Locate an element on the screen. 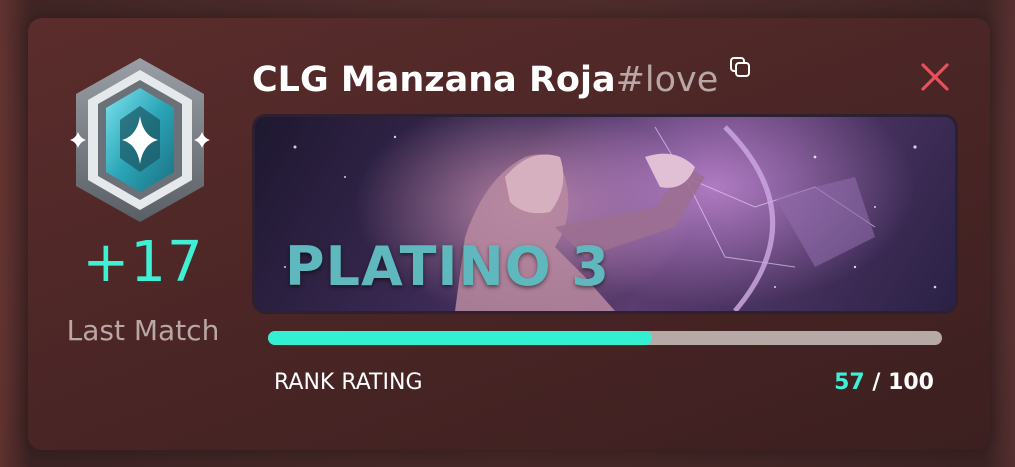 This screenshot has height=467, width=1015. rank-rating-value: 57 / 100 is located at coordinates (884, 382).